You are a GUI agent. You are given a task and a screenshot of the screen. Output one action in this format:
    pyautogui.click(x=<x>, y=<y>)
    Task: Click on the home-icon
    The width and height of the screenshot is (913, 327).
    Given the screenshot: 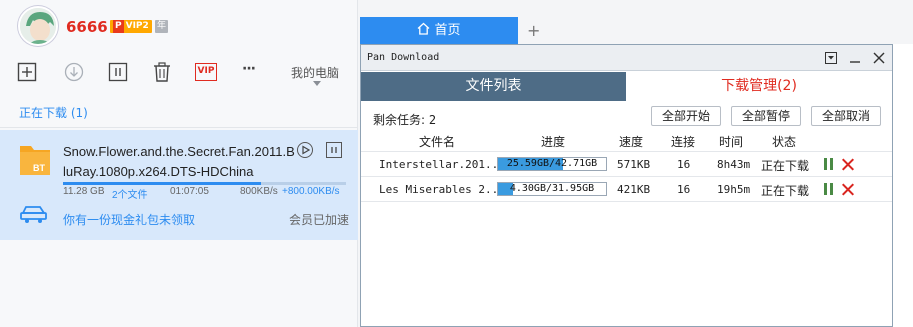 What is the action you would take?
    pyautogui.click(x=424, y=28)
    